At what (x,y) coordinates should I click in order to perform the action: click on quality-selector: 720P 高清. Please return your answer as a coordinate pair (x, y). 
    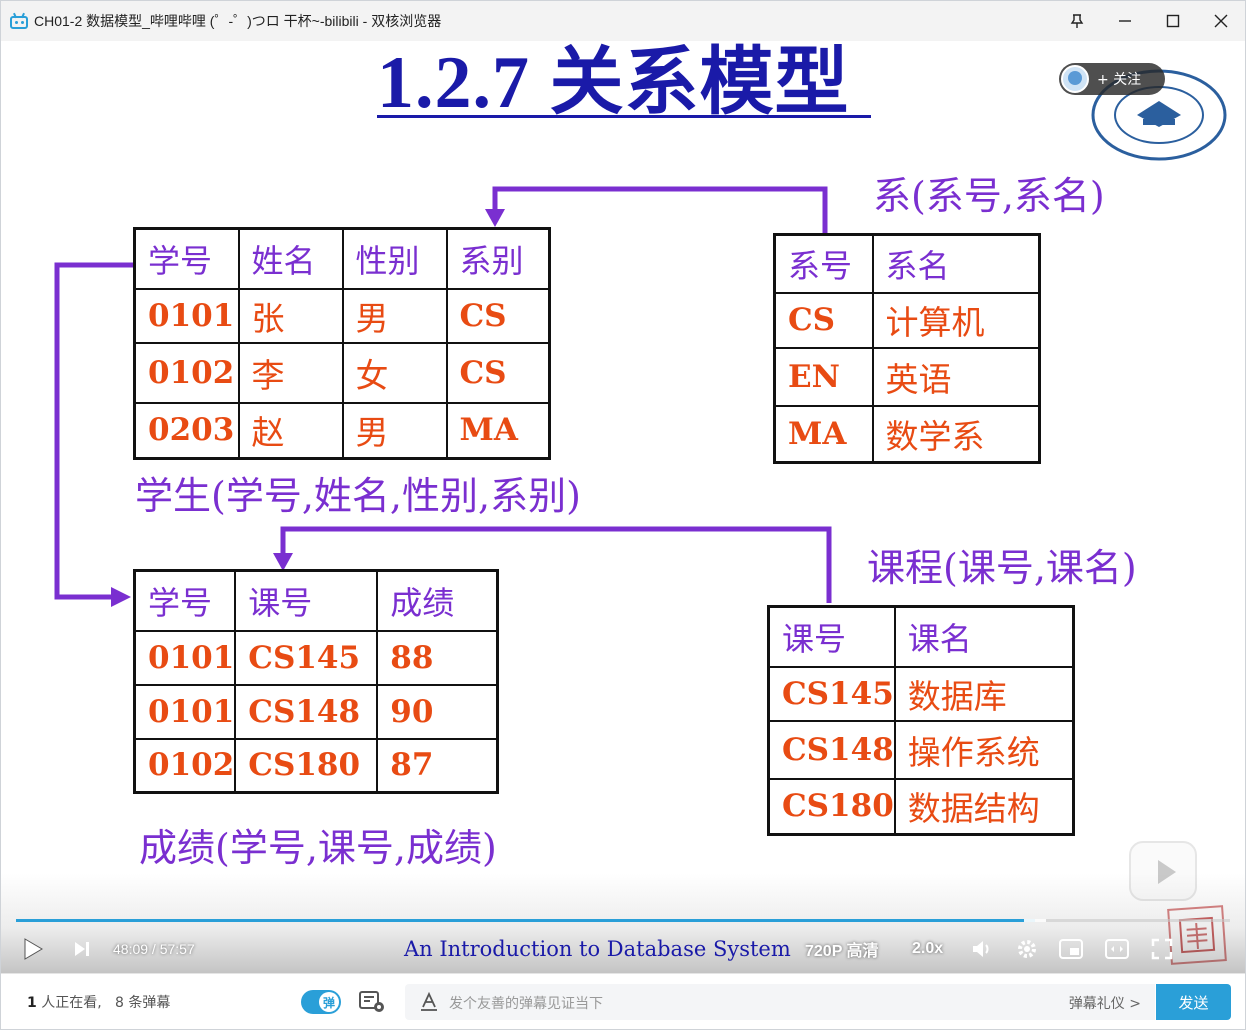
    Looking at the image, I should click on (842, 949).